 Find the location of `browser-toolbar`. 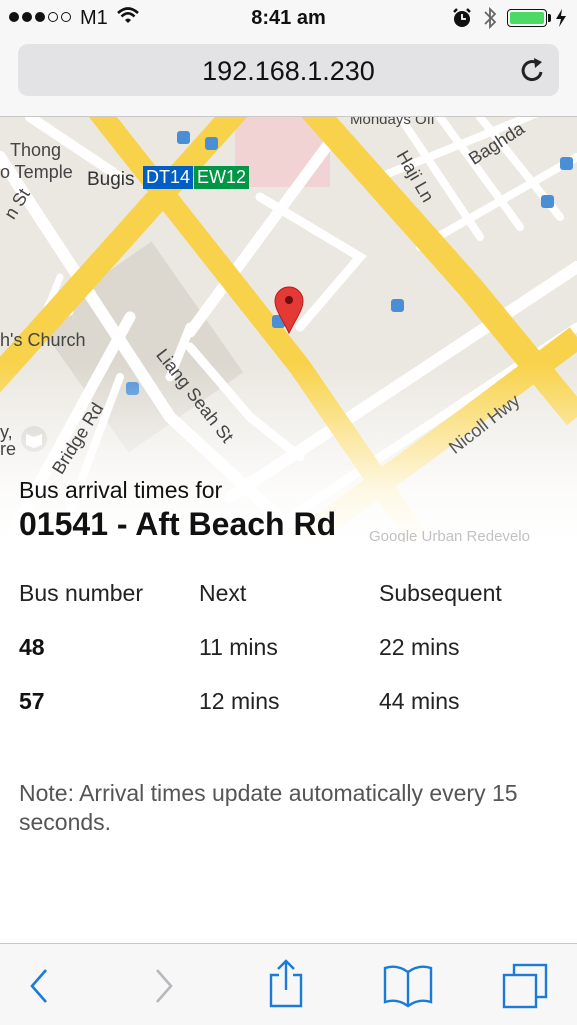

browser-toolbar is located at coordinates (288, 984).